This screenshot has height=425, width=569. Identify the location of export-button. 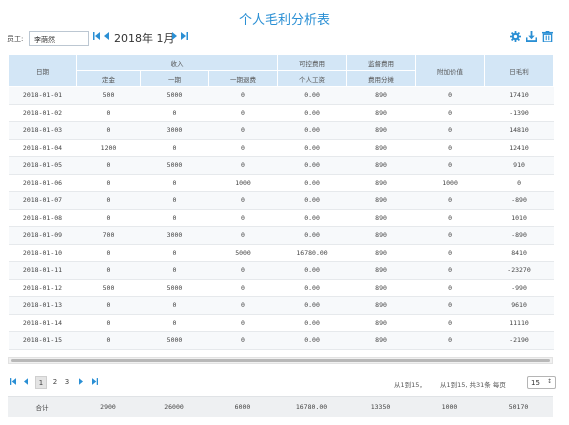
(531, 36).